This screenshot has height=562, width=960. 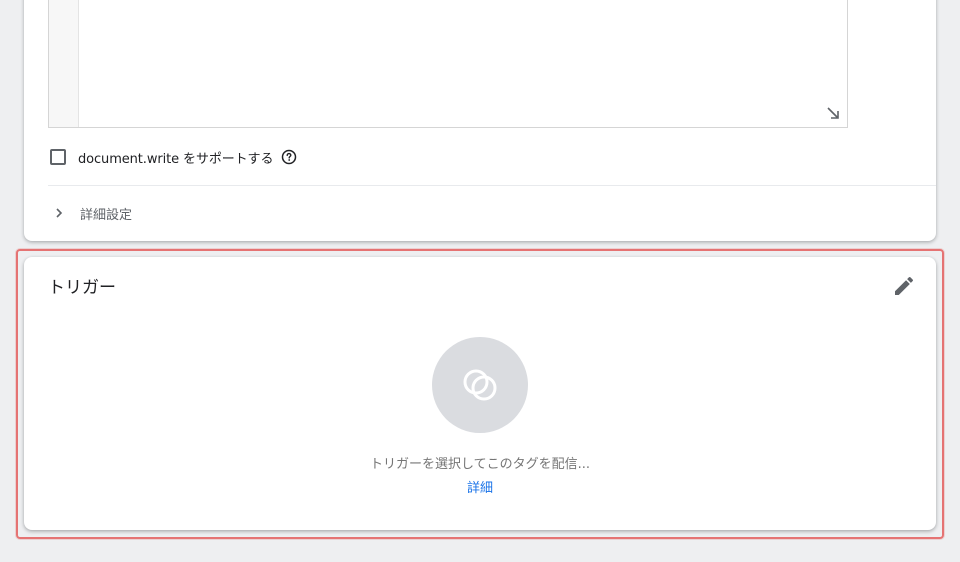 I want to click on document-write-label: document.write をサポートする, so click(x=176, y=159).